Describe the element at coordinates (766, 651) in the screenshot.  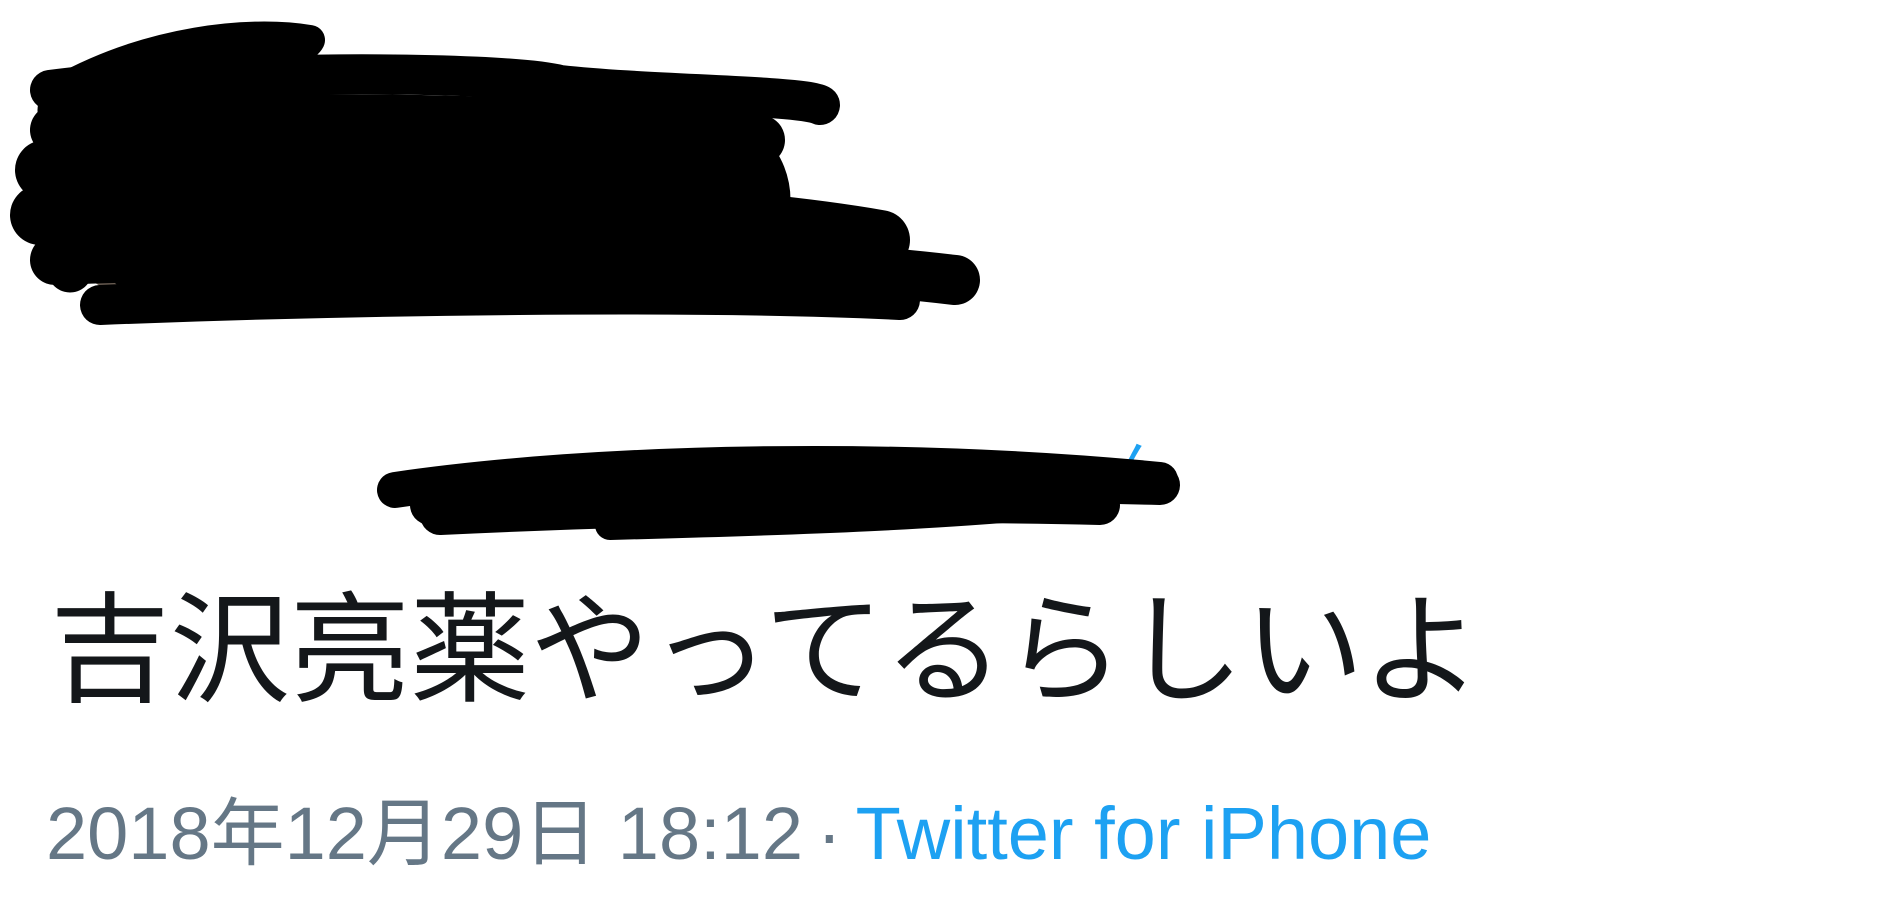
I see `tweet-text: 吉沢亮薬やってるらしいよ` at that location.